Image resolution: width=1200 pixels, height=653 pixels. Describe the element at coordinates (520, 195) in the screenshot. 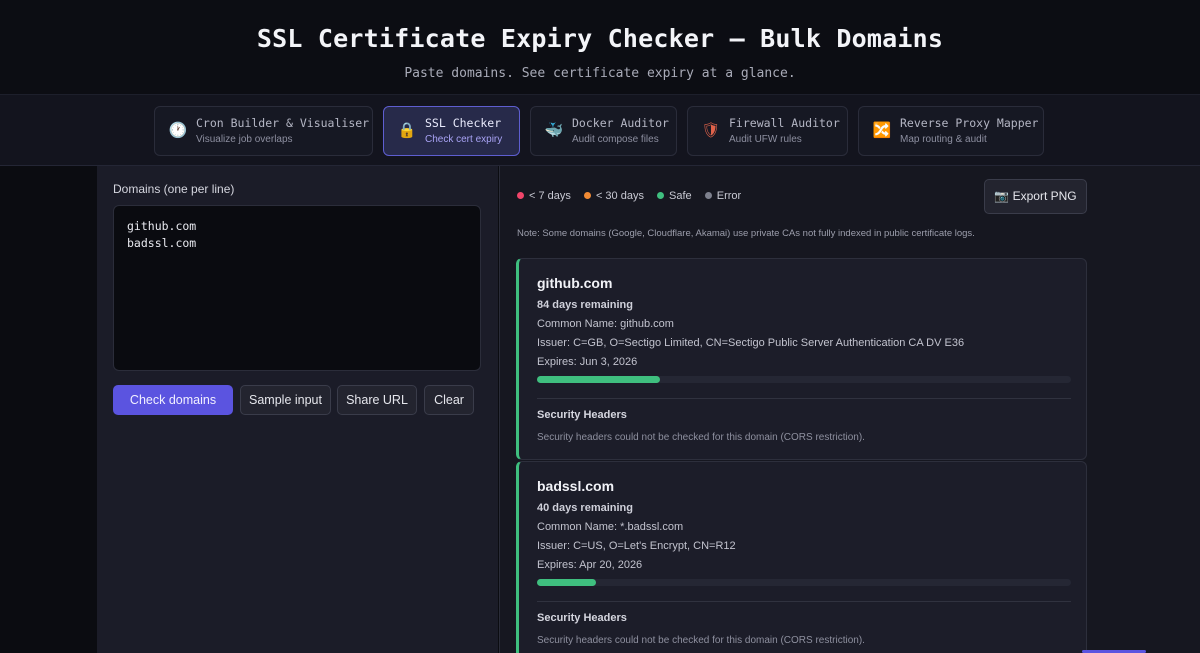

I see `red-dot-icon` at that location.